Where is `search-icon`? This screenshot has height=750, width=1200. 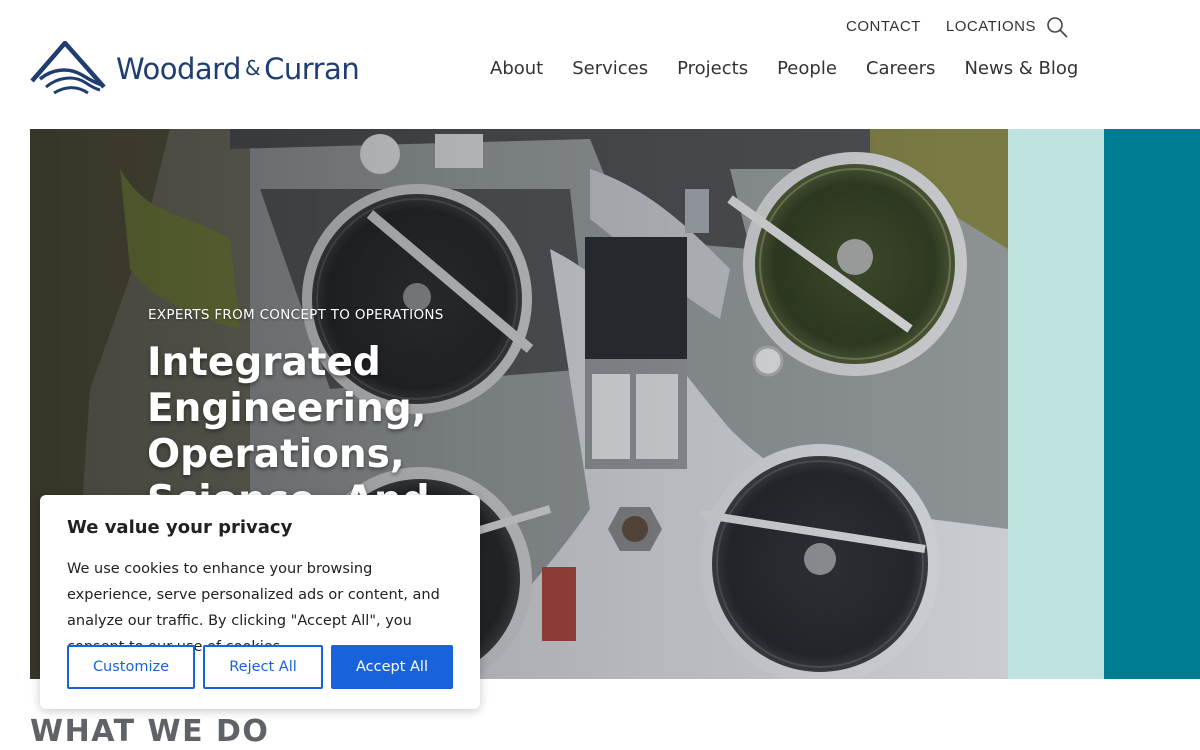
search-icon is located at coordinates (1057, 27).